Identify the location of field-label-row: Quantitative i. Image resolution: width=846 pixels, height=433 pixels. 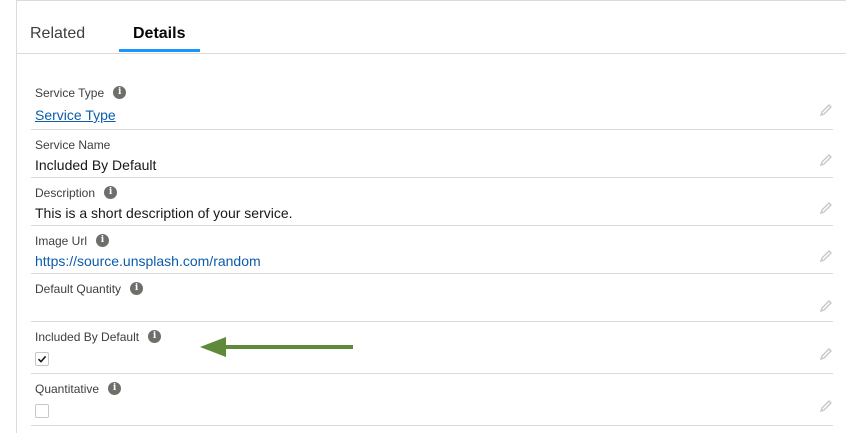
(78, 388).